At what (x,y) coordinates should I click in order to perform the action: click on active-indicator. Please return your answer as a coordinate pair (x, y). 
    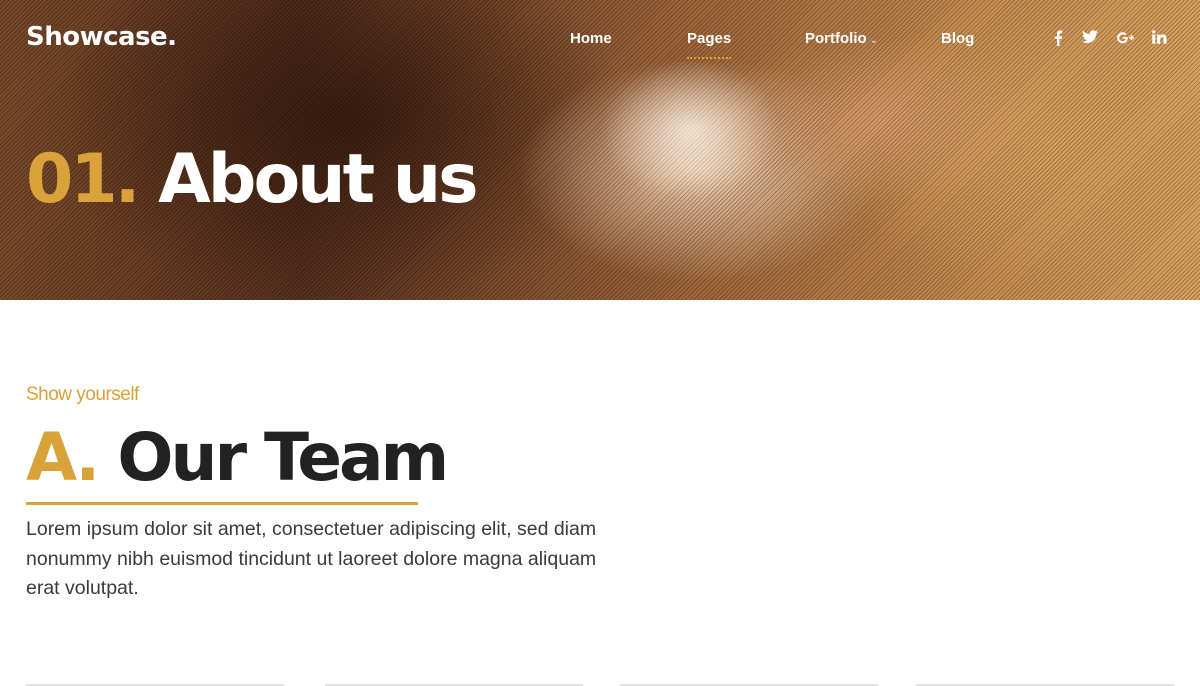
    Looking at the image, I should click on (709, 57).